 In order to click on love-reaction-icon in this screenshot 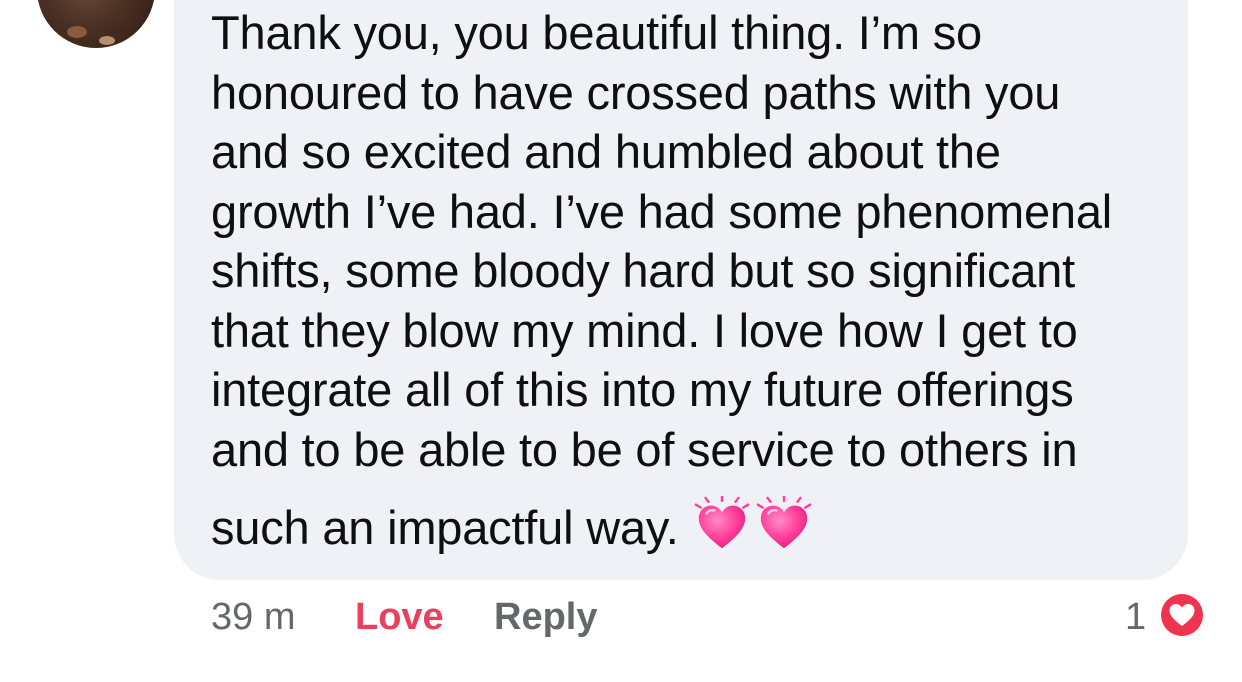, I will do `click(1182, 615)`.